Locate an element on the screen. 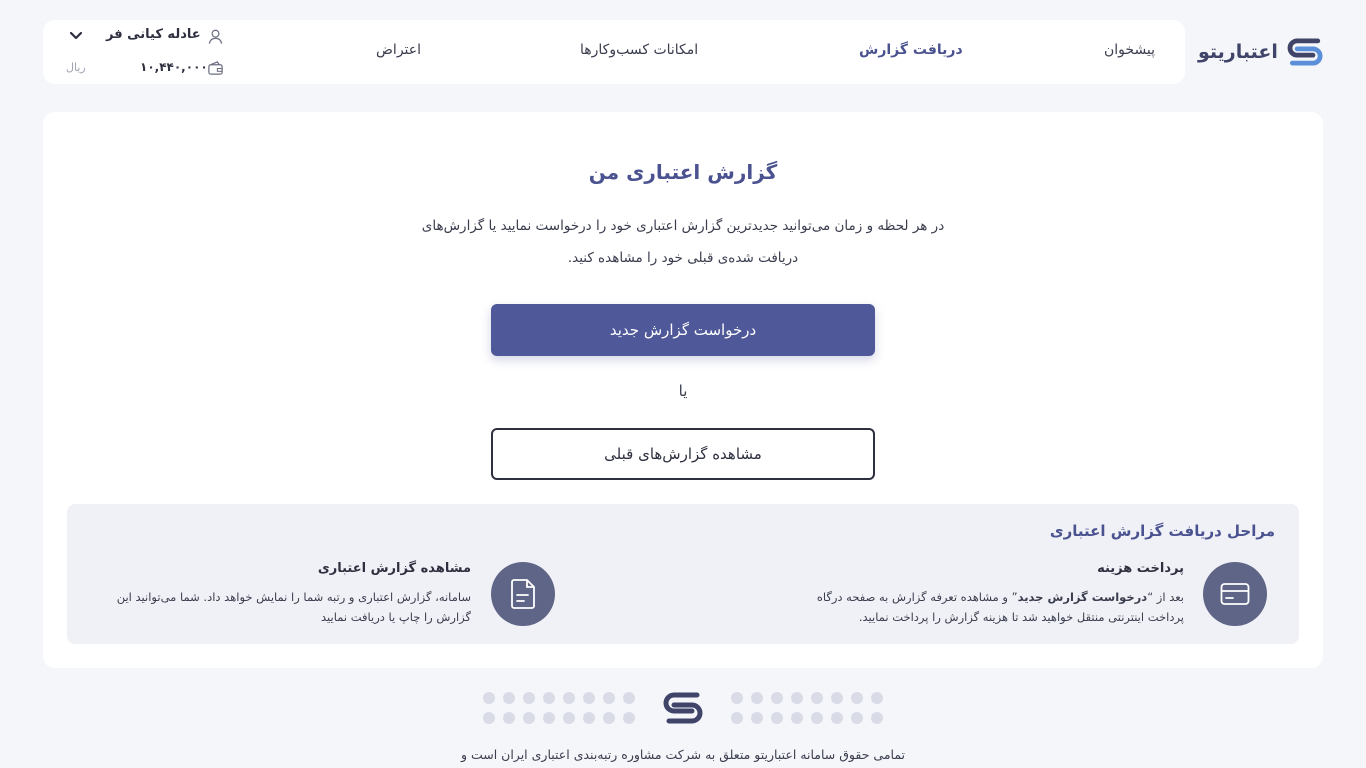 The height and width of the screenshot is (768, 1366). brand-name: اعتباریتو is located at coordinates (1238, 52).